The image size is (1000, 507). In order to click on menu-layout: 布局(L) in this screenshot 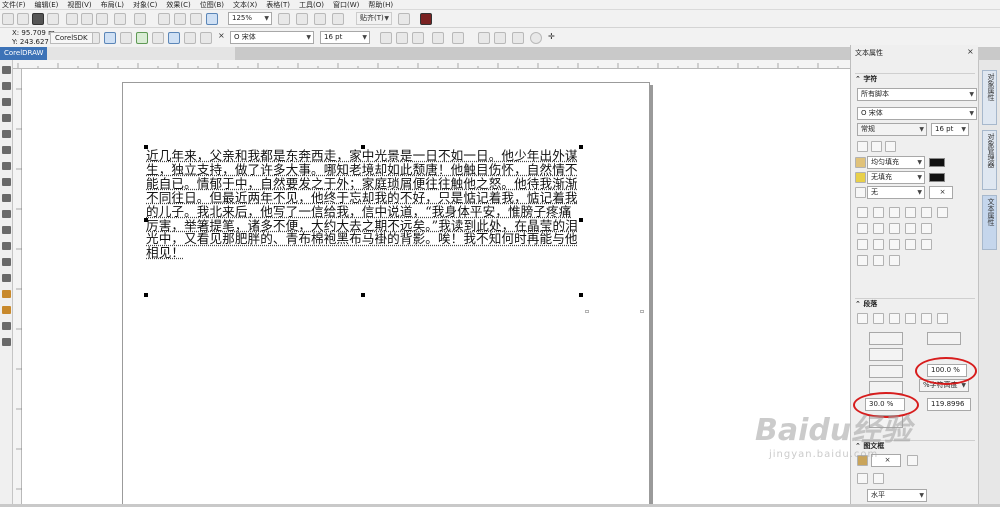, I will do `click(112, 5)`.